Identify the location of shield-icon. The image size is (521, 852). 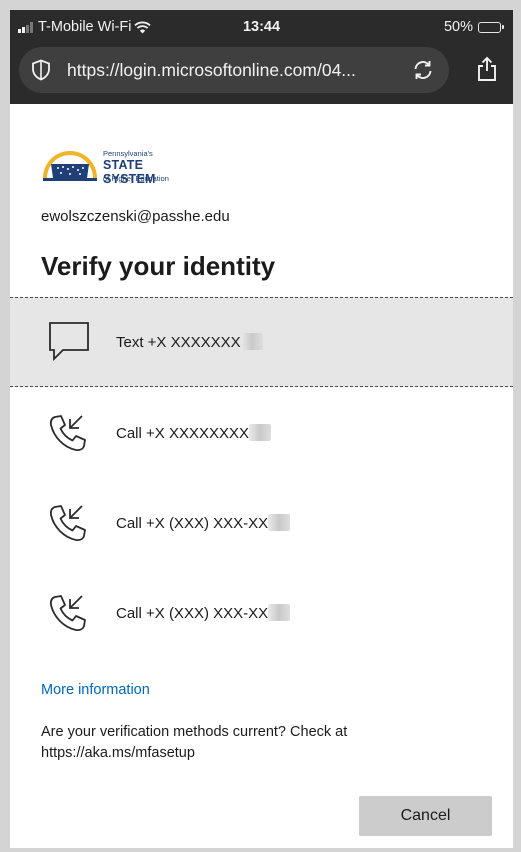
(41, 70).